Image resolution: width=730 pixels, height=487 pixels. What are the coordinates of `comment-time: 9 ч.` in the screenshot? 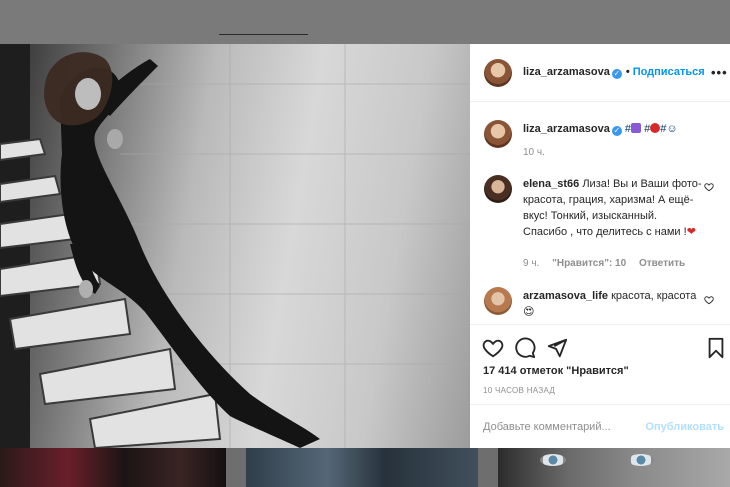 It's located at (531, 263).